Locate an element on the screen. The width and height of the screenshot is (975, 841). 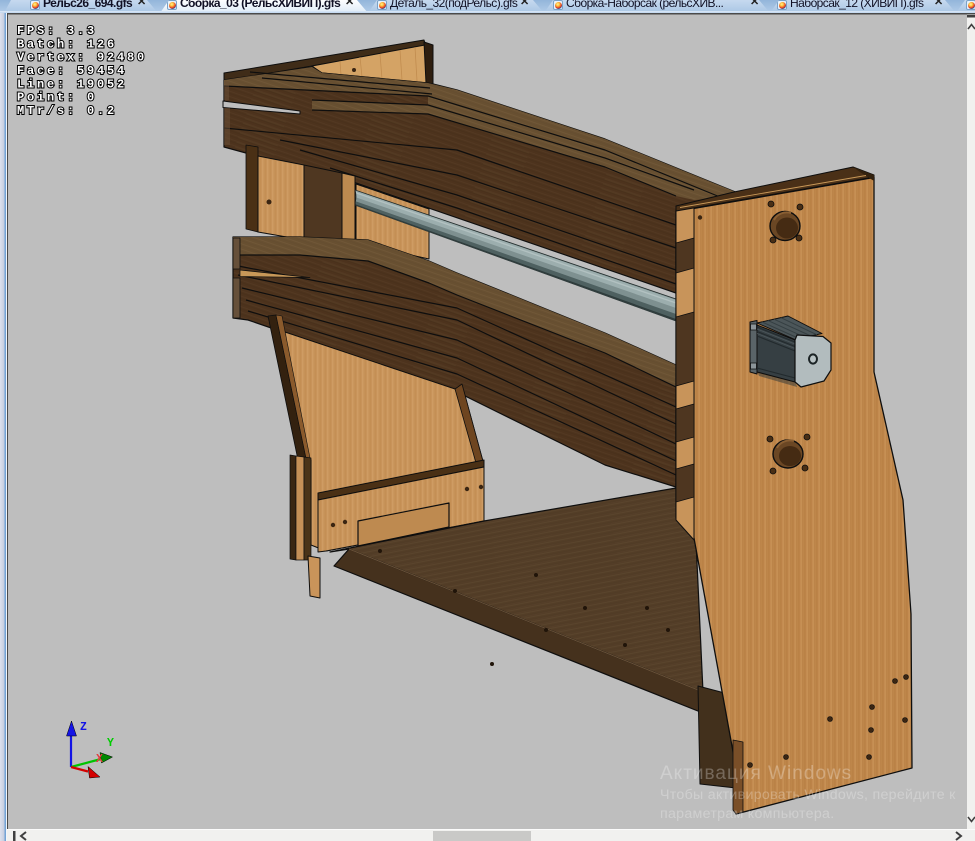
svg-text: FPS: 3.3 is located at coordinates (57, 31).